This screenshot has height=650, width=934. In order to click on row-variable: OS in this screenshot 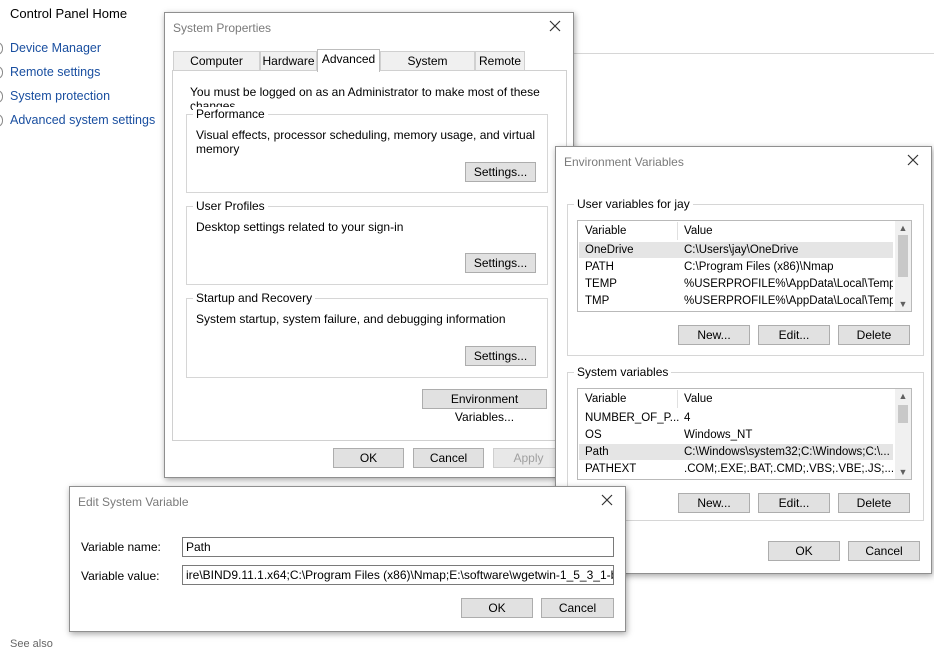, I will do `click(593, 435)`.